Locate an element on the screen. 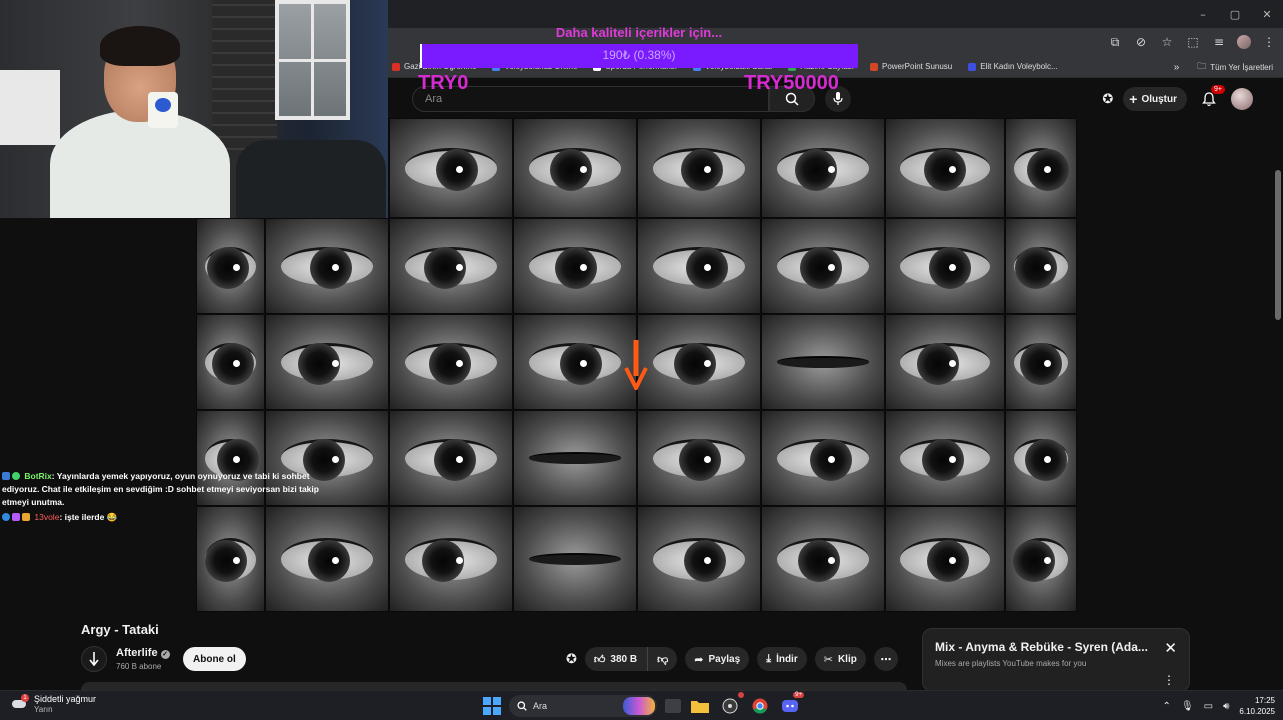 Image resolution: width=1283 pixels, height=720 pixels. webcam-person-body is located at coordinates (140, 164).